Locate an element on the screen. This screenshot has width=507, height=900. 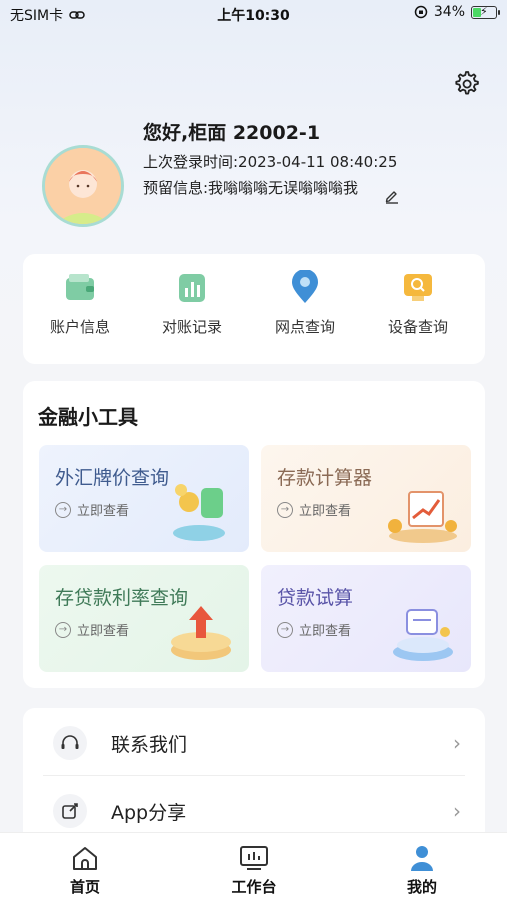
edit-reserved-info-button is located at coordinates (392, 196).